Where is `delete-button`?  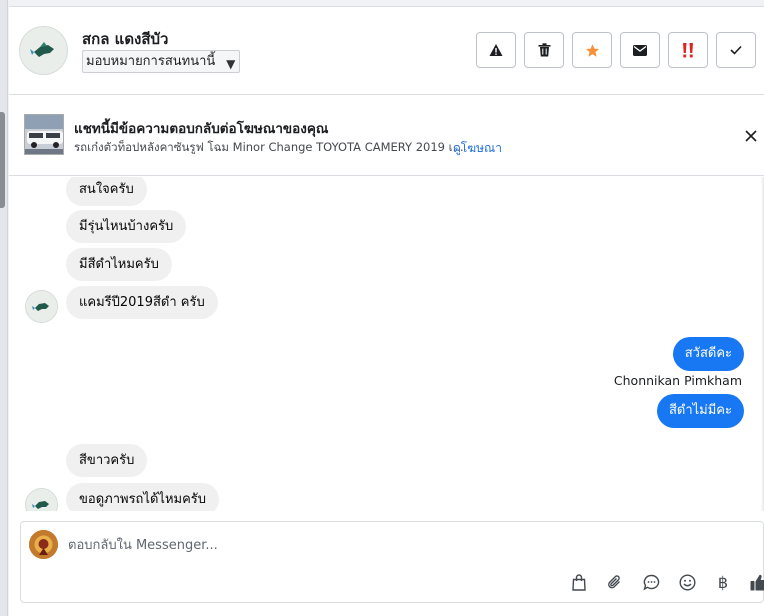 delete-button is located at coordinates (544, 50).